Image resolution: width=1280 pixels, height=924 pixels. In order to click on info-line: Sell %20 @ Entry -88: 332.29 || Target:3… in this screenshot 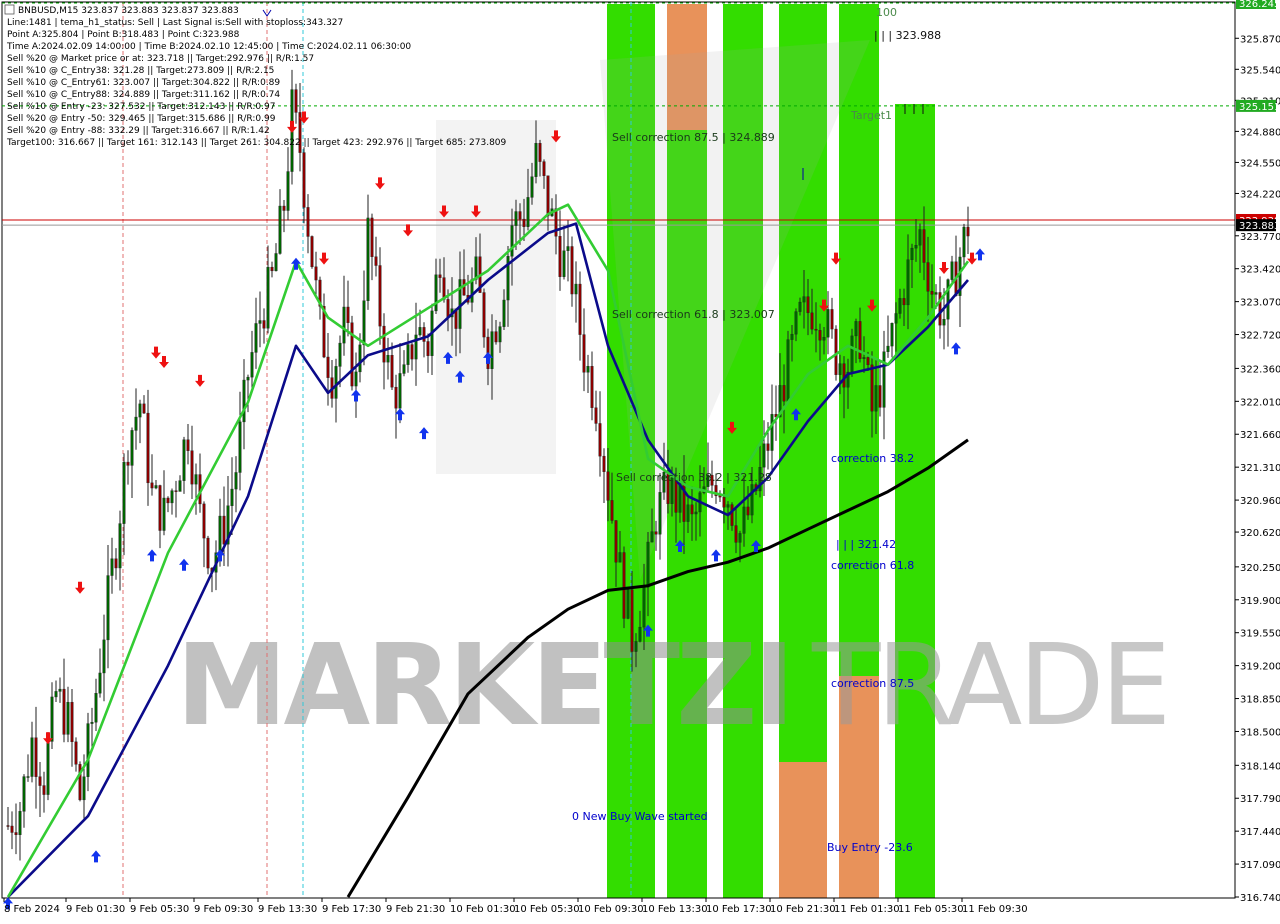, I will do `click(138, 131)`.